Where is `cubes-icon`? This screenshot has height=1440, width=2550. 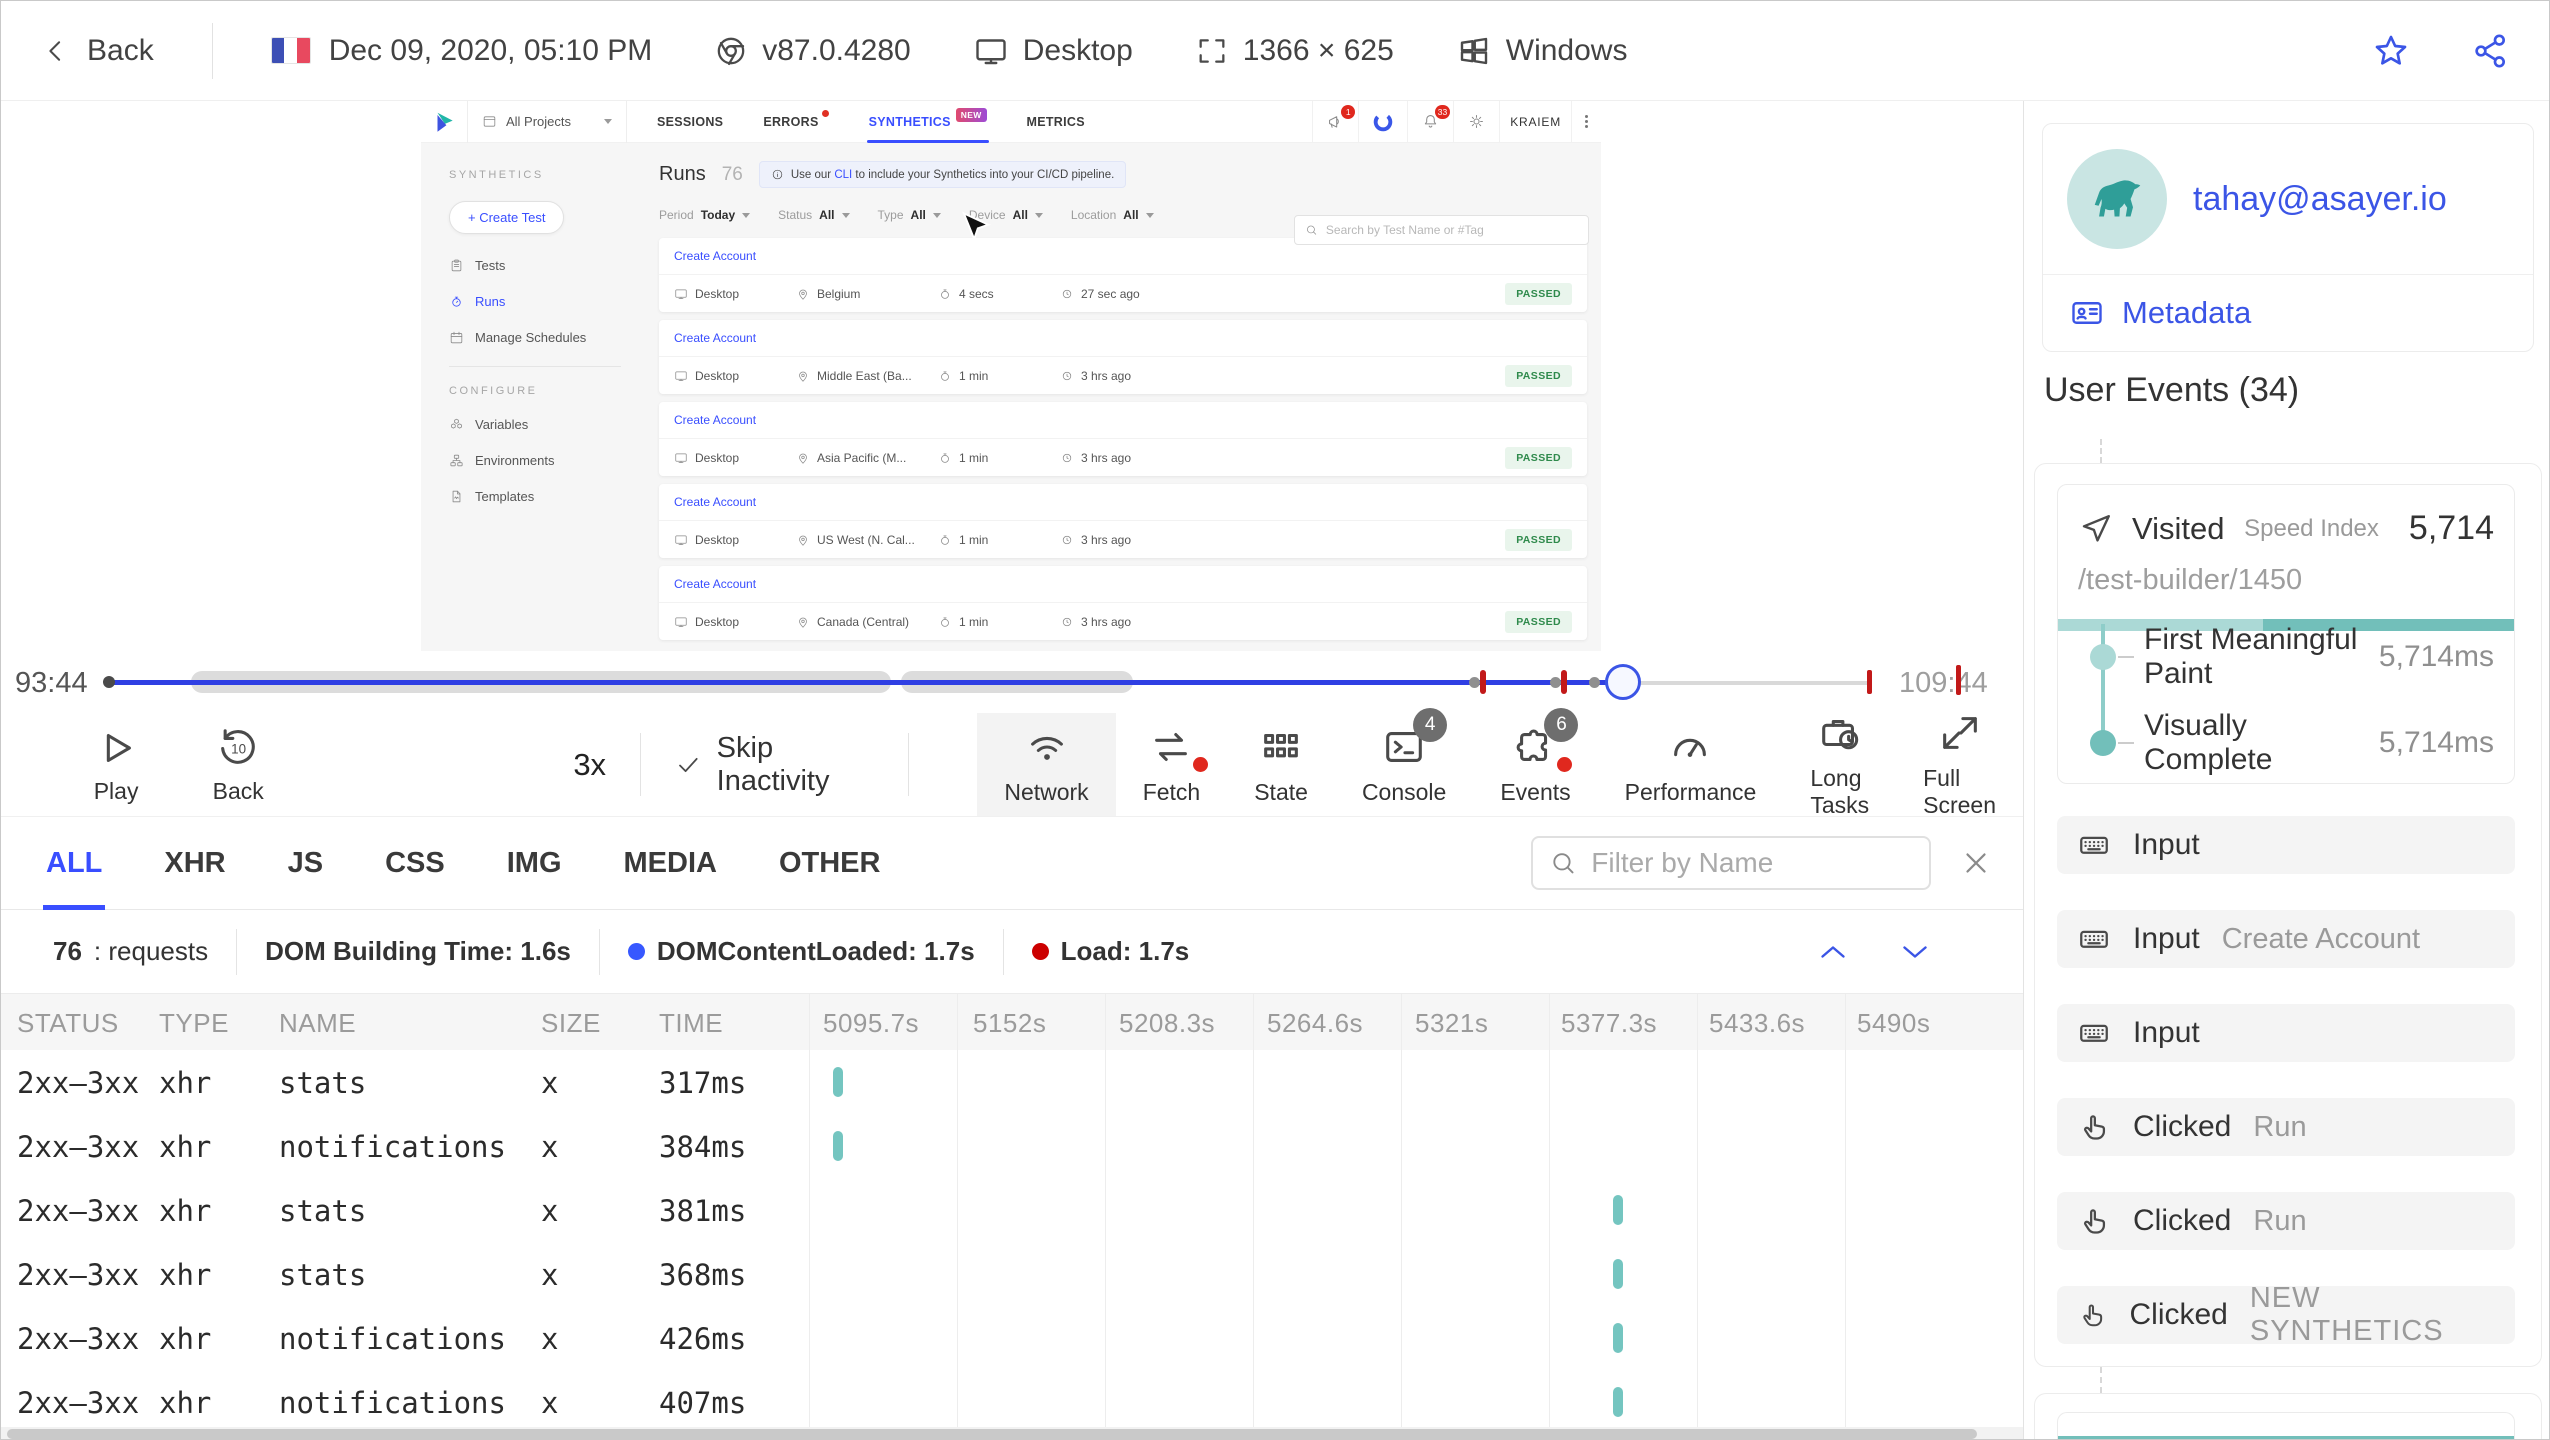 cubes-icon is located at coordinates (456, 423).